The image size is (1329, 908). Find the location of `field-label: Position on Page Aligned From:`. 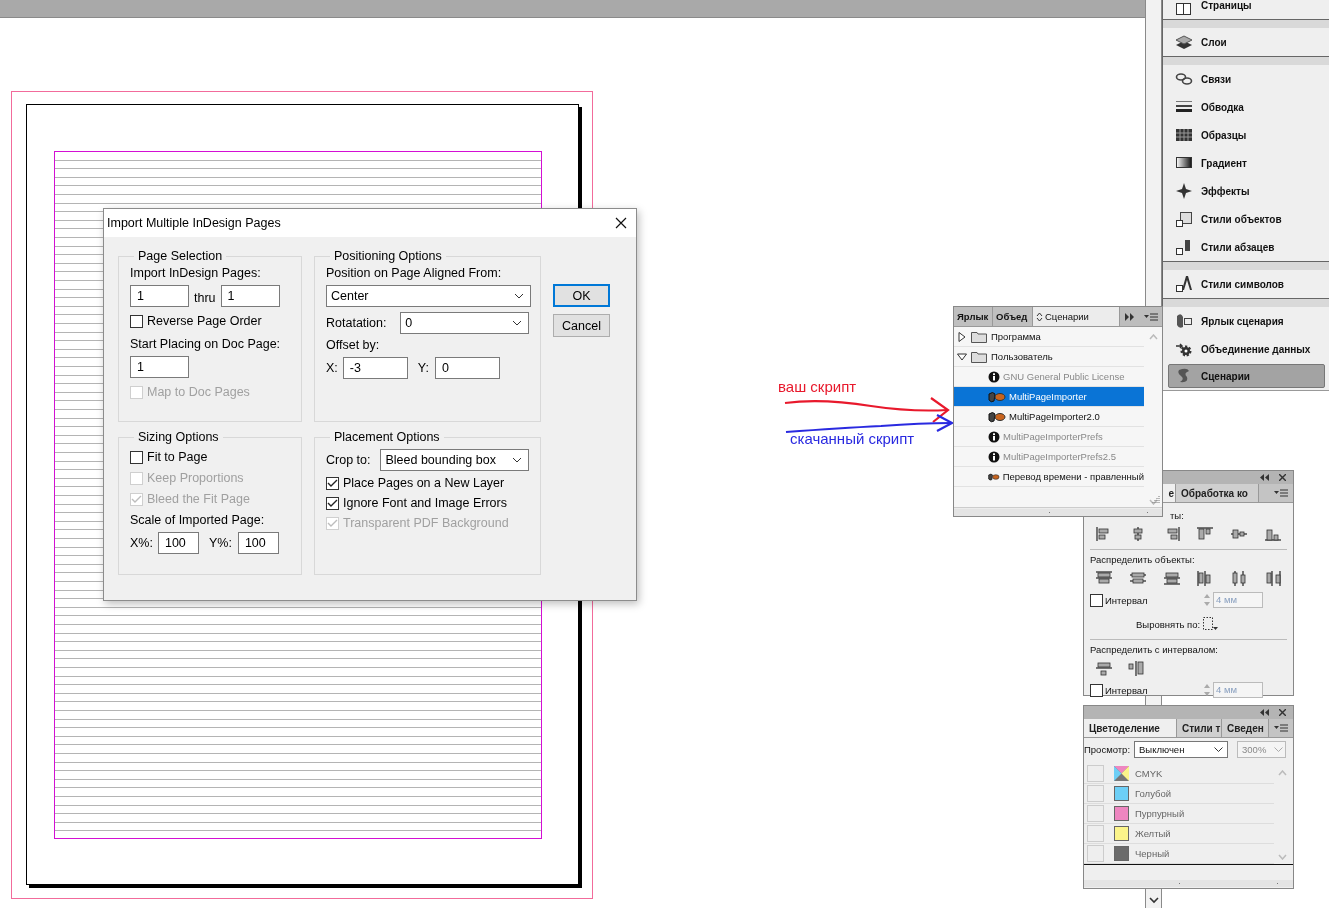

field-label: Position on Page Aligned From: is located at coordinates (414, 273).